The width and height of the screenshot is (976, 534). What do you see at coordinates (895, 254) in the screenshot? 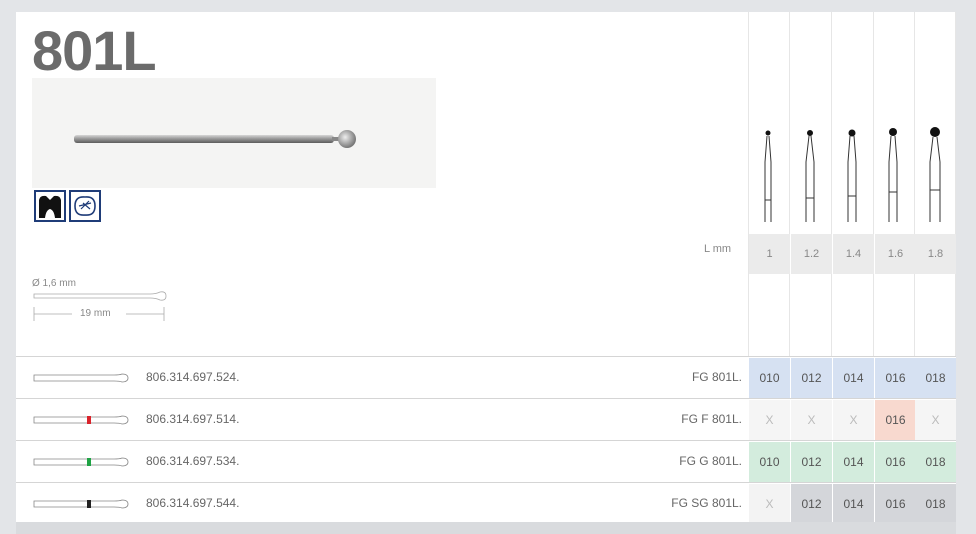
I see `length-cell: 1.6` at bounding box center [895, 254].